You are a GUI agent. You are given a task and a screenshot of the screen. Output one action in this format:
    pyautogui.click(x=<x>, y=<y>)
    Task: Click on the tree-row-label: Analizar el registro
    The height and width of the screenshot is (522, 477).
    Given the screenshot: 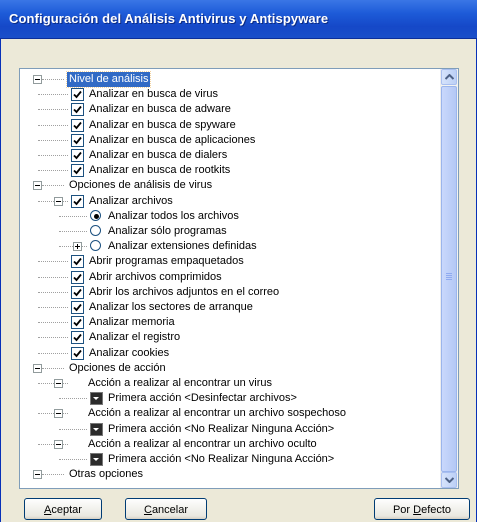 What is the action you would take?
    pyautogui.click(x=135, y=337)
    